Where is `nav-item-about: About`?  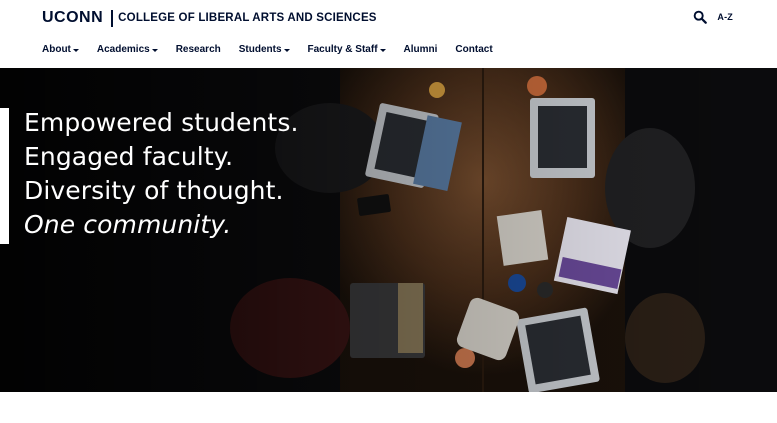 nav-item-about: About is located at coordinates (60, 49).